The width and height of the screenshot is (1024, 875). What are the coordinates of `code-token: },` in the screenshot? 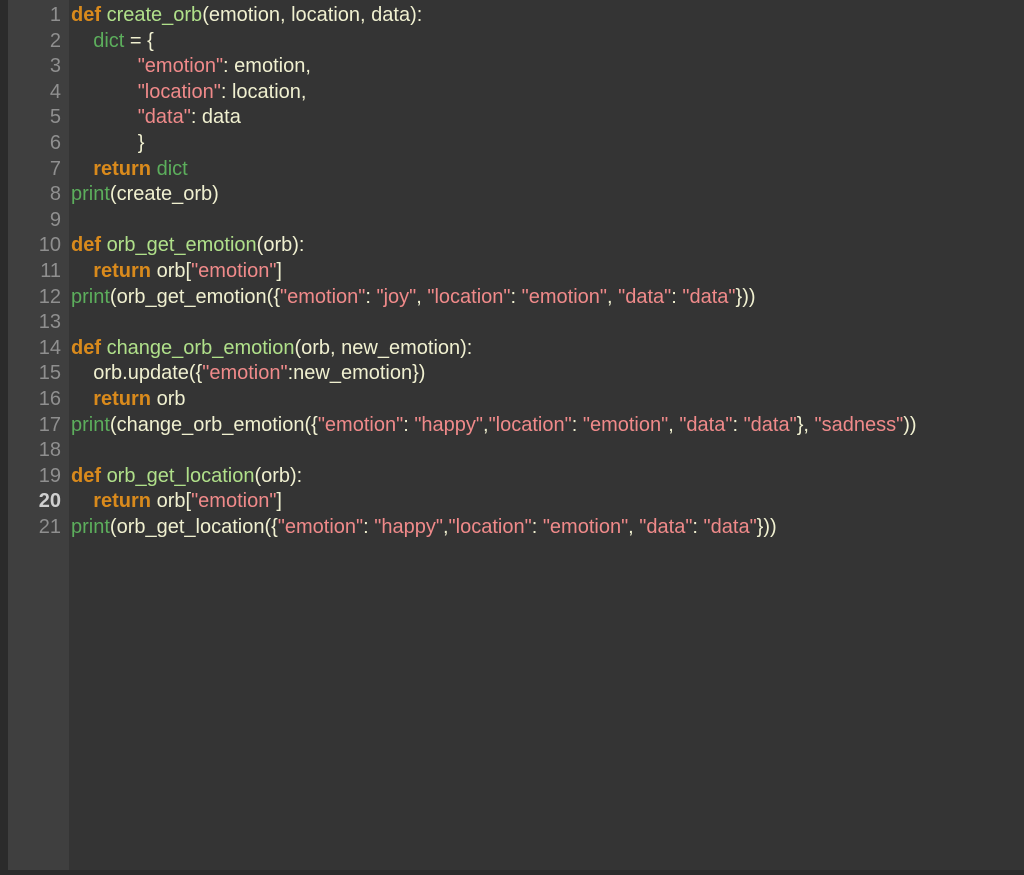 It's located at (805, 424).